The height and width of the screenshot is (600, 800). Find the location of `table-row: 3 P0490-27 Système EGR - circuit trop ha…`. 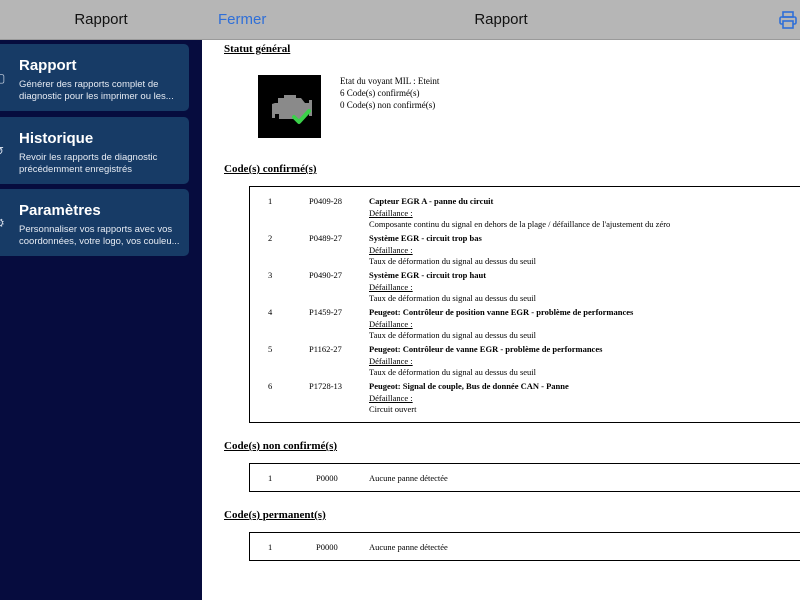

table-row: 3 P0490-27 Système EGR - circuit trop ha… is located at coordinates (525, 288).